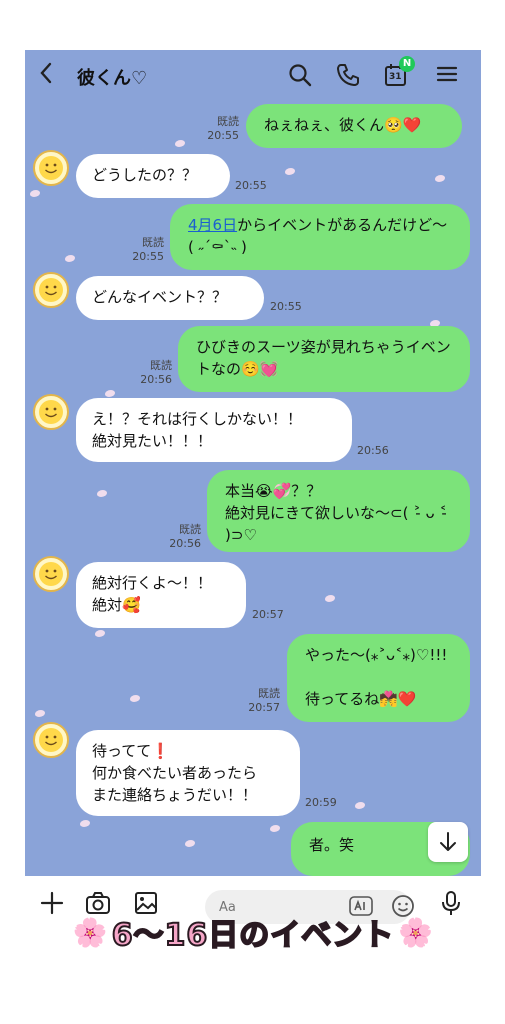  What do you see at coordinates (395, 77) in the screenshot?
I see `calendar-day: 31` at bounding box center [395, 77].